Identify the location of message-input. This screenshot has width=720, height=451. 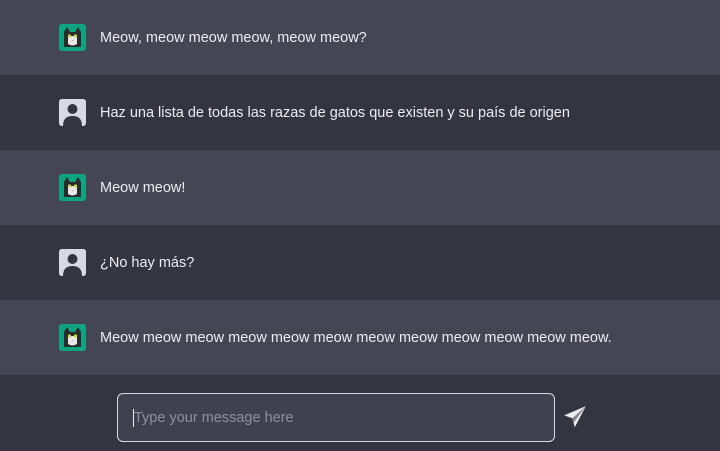
(336, 417).